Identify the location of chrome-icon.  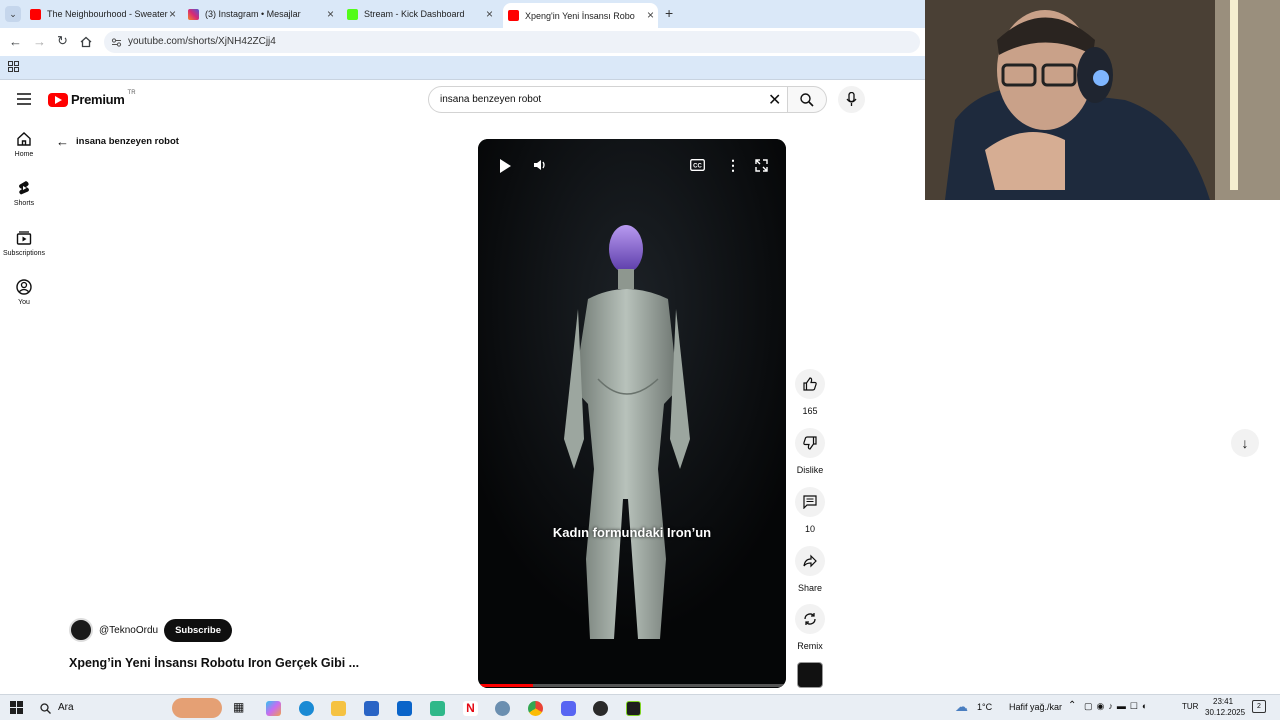
(535, 708).